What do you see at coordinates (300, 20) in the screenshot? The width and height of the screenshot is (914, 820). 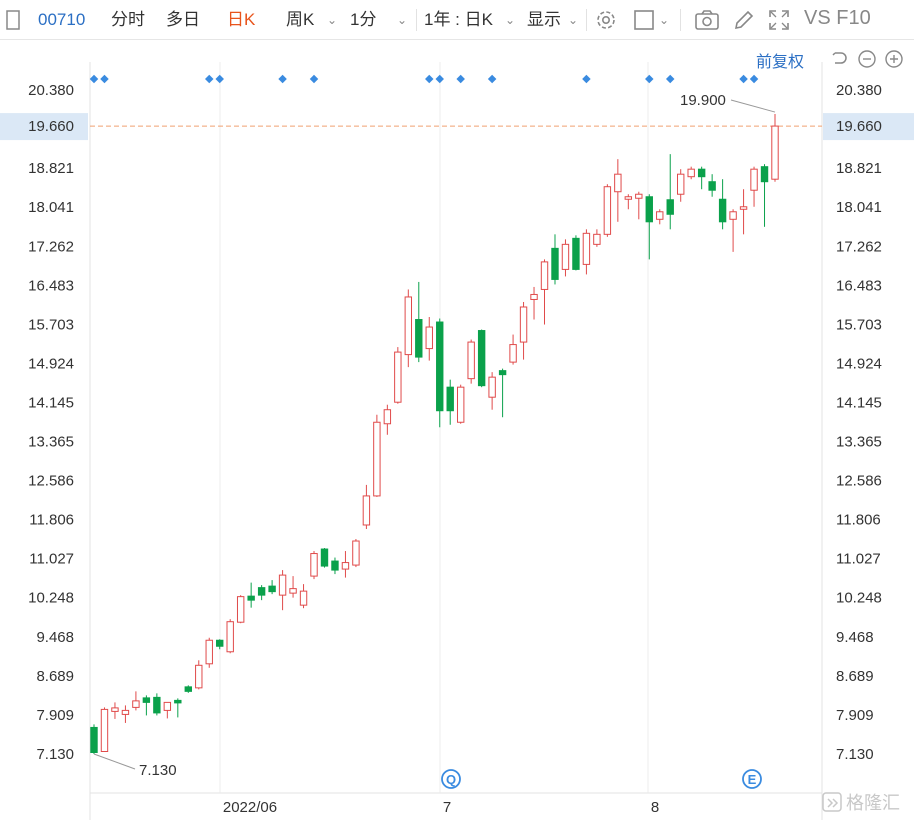 I see `tab-weekly-k: 周K` at bounding box center [300, 20].